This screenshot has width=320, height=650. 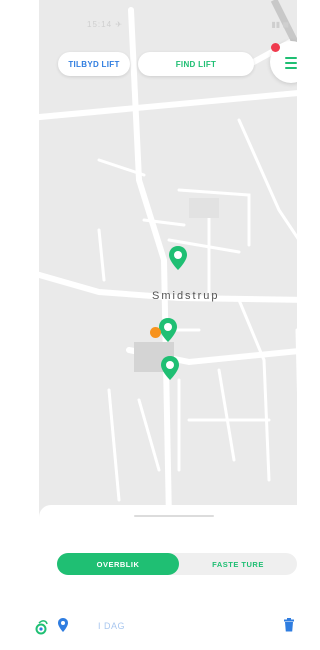 What do you see at coordinates (289, 625) in the screenshot?
I see `trash-icon` at bounding box center [289, 625].